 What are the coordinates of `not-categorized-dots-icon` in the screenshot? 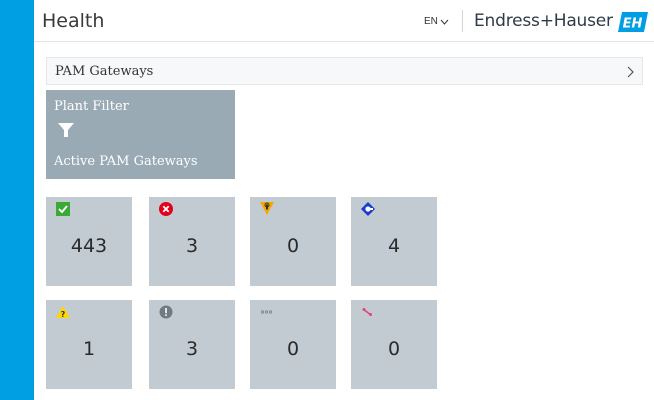 It's located at (266, 312).